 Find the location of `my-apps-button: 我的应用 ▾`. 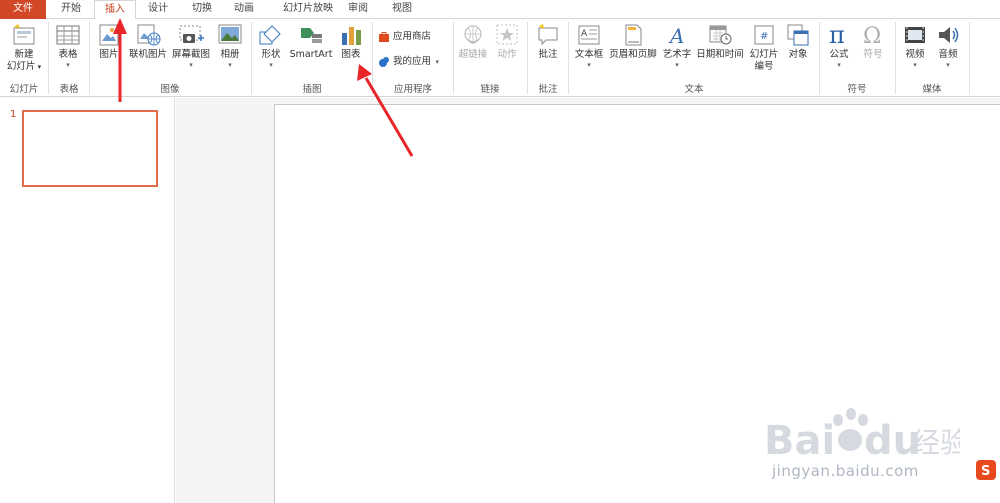

my-apps-button: 我的应用 ▾ is located at coordinates (408, 62).